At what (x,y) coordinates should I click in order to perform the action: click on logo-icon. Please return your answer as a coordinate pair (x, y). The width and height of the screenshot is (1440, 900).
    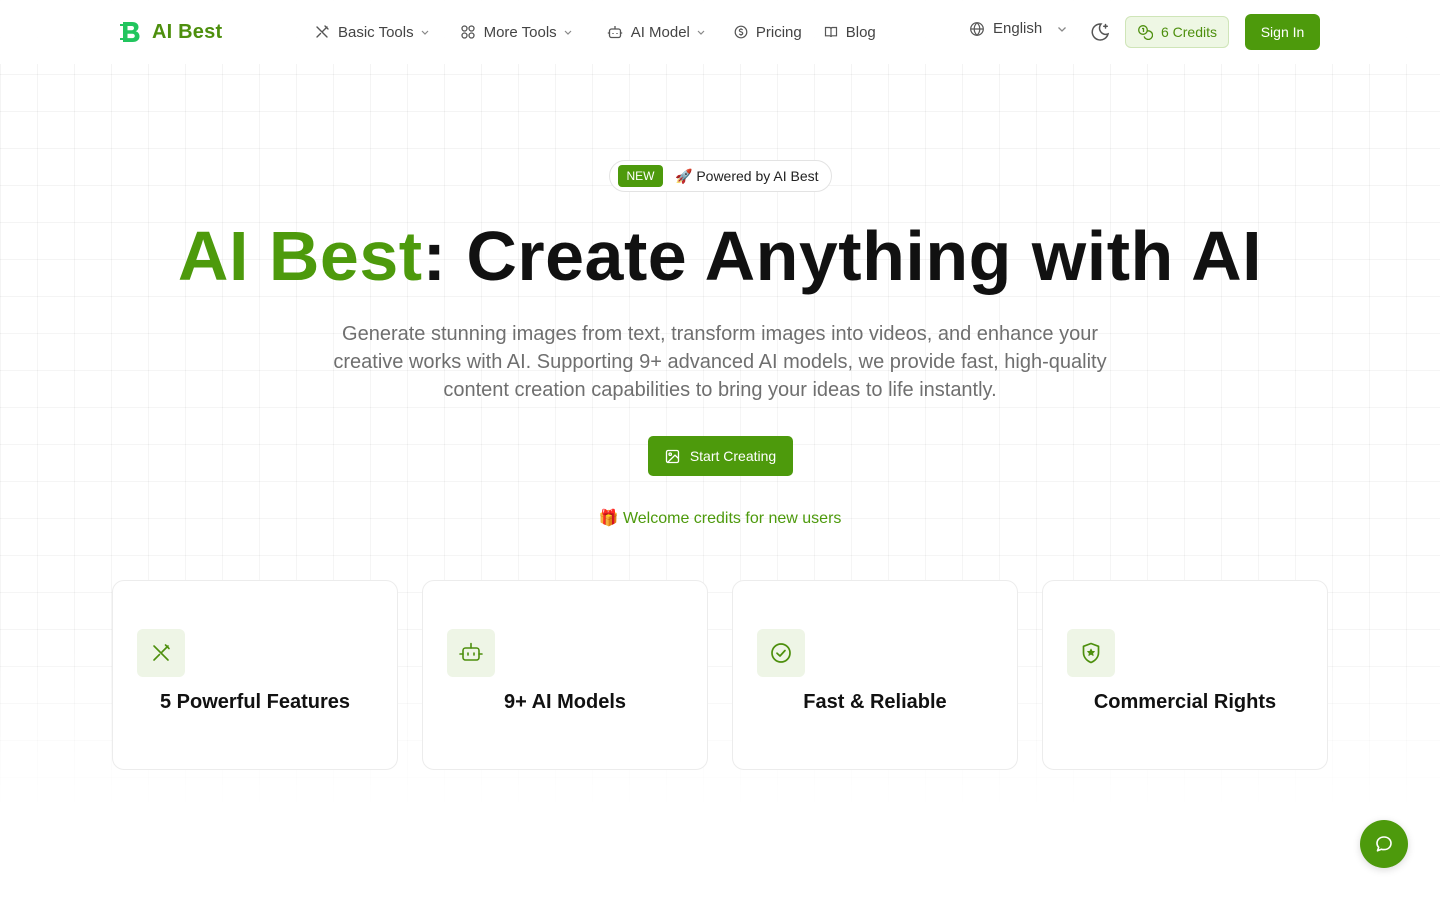
    Looking at the image, I should click on (130, 32).